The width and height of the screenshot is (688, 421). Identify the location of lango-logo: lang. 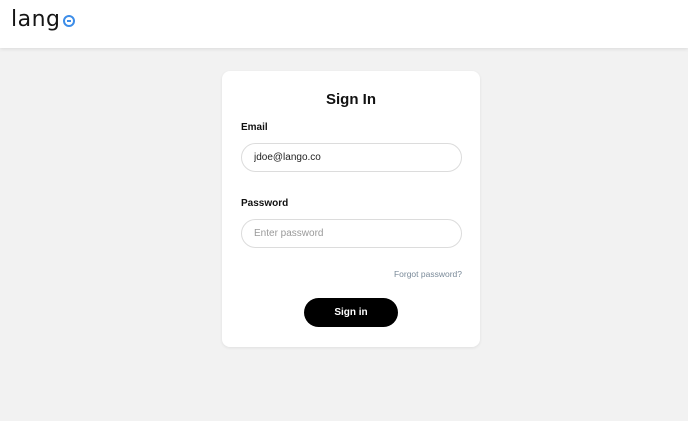
(43, 22).